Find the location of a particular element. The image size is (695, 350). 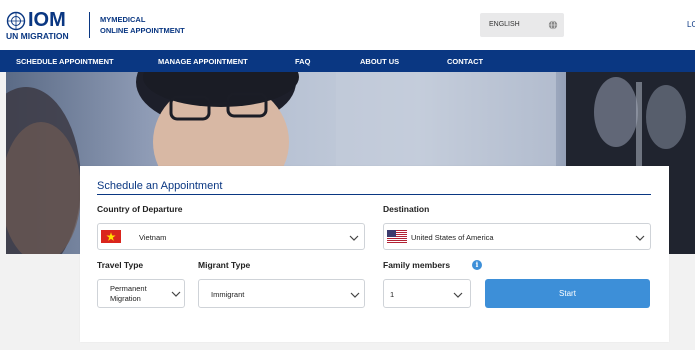

brand-title-line1: MYMEDICAL is located at coordinates (123, 19).